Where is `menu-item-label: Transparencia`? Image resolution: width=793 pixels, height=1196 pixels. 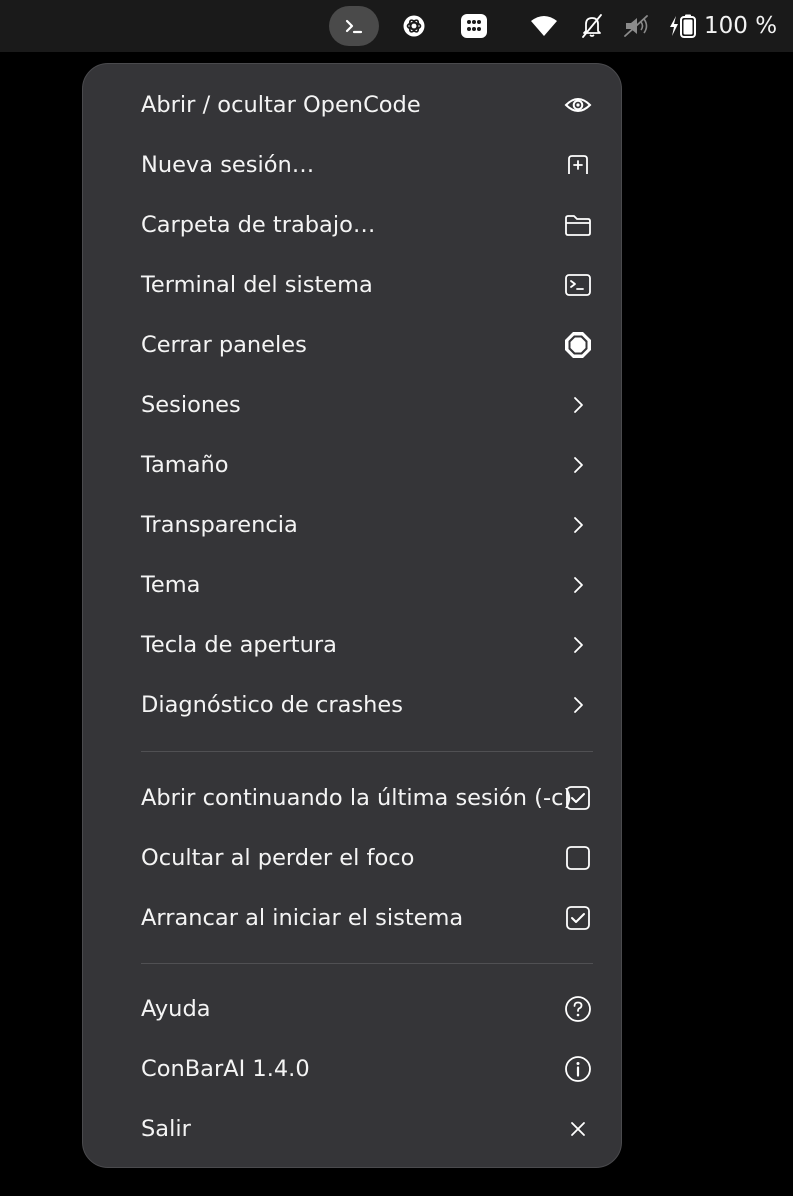 menu-item-label: Transparencia is located at coordinates (219, 525).